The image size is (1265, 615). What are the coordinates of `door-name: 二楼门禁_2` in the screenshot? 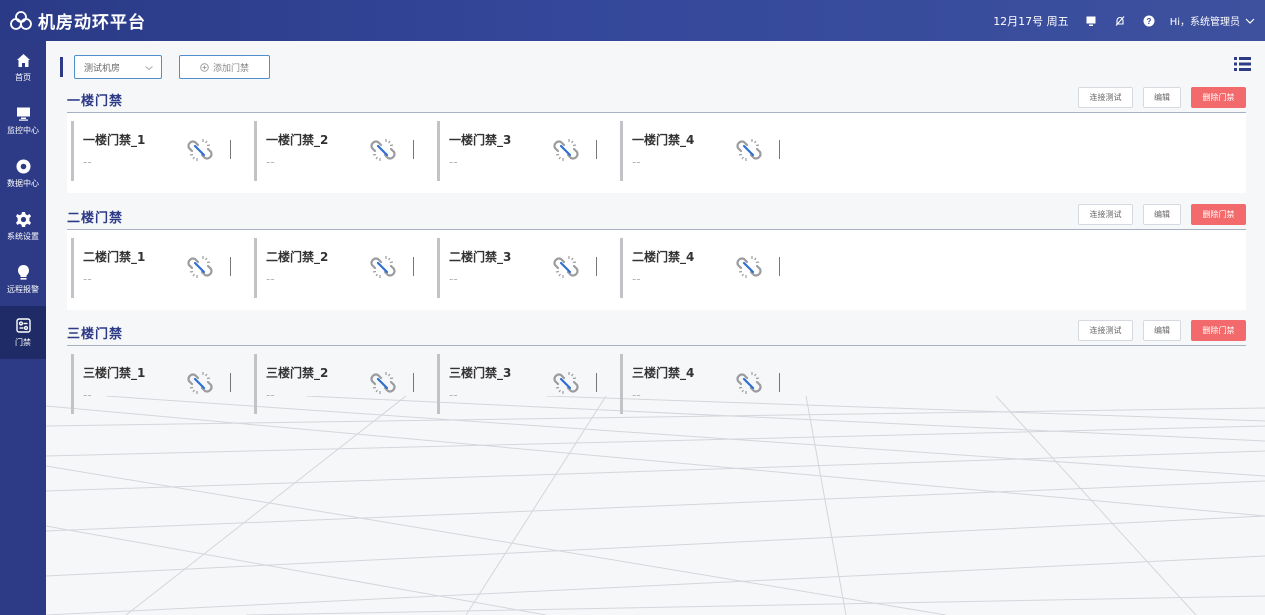 It's located at (297, 257).